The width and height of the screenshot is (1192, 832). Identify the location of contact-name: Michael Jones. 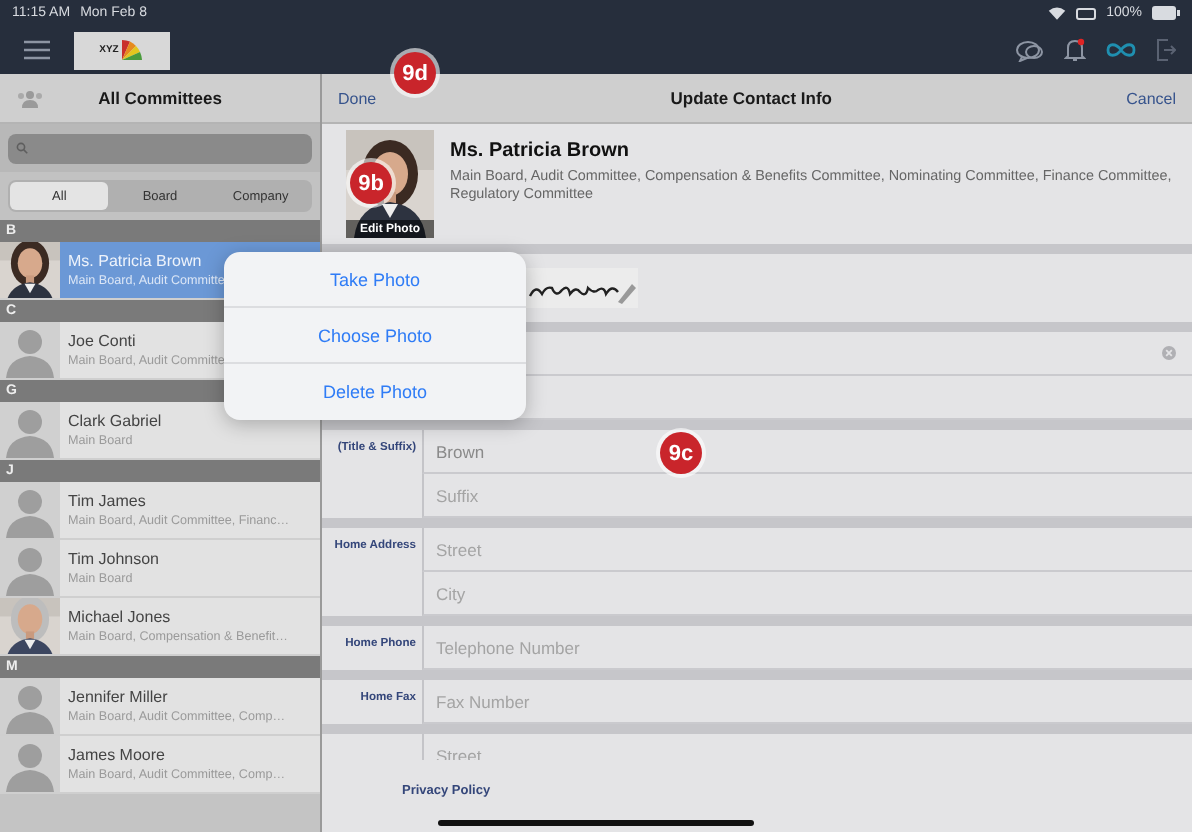
(120, 617).